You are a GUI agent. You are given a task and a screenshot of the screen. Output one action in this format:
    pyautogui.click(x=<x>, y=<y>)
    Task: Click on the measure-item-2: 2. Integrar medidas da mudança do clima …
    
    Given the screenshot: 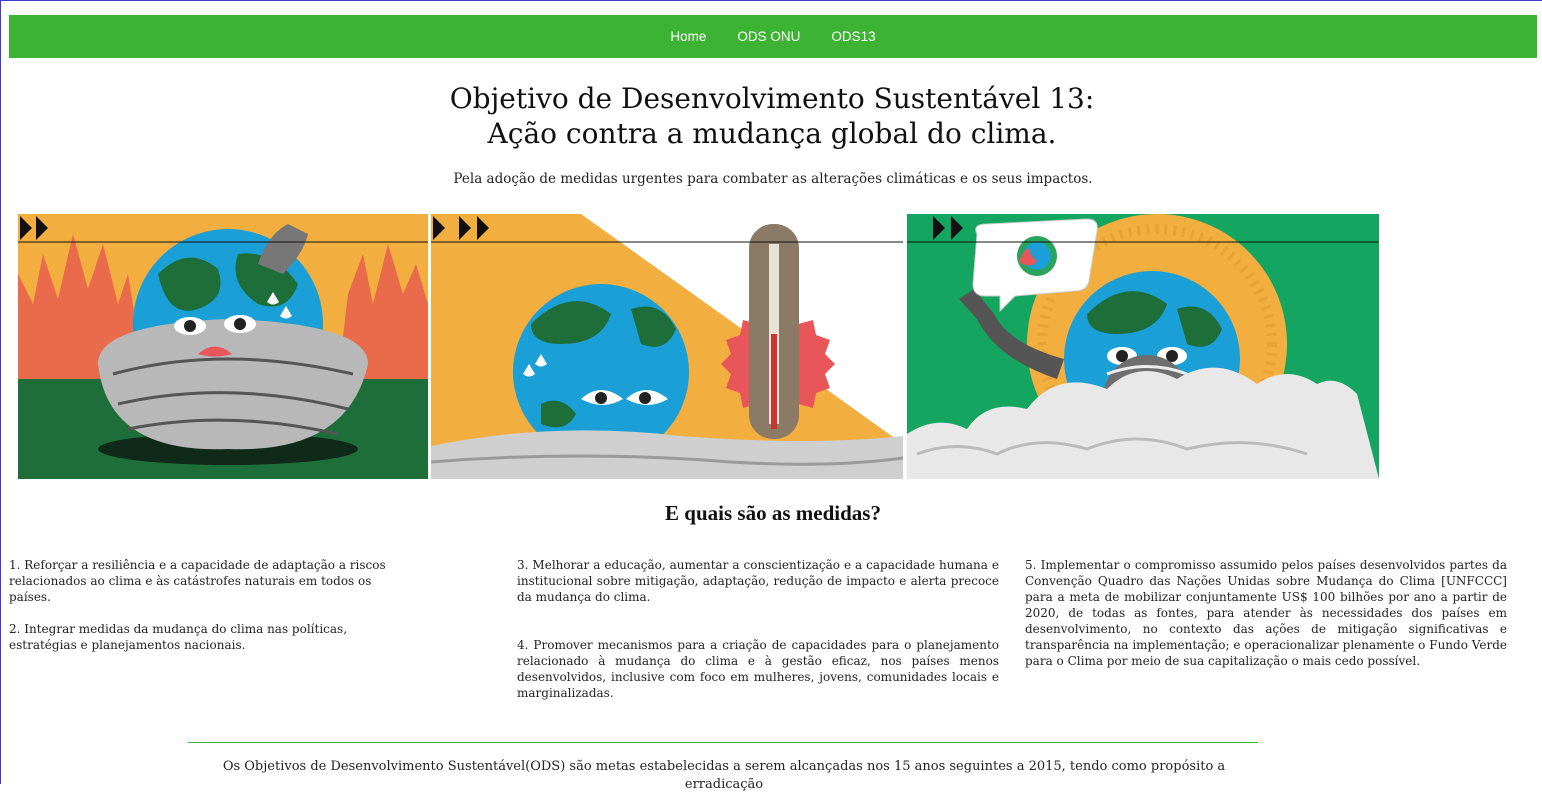 What is the action you would take?
    pyautogui.click(x=178, y=637)
    